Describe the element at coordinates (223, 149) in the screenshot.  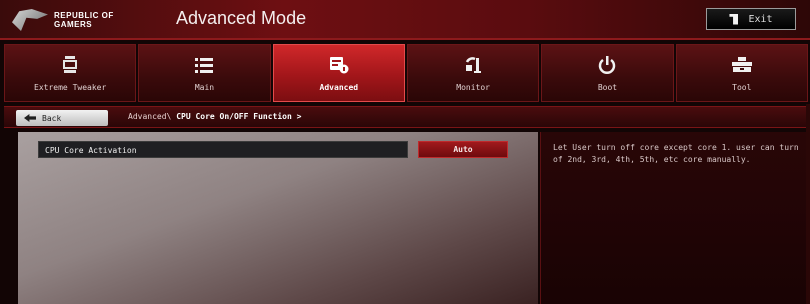
I see `setting-label: CPU Core Activation` at that location.